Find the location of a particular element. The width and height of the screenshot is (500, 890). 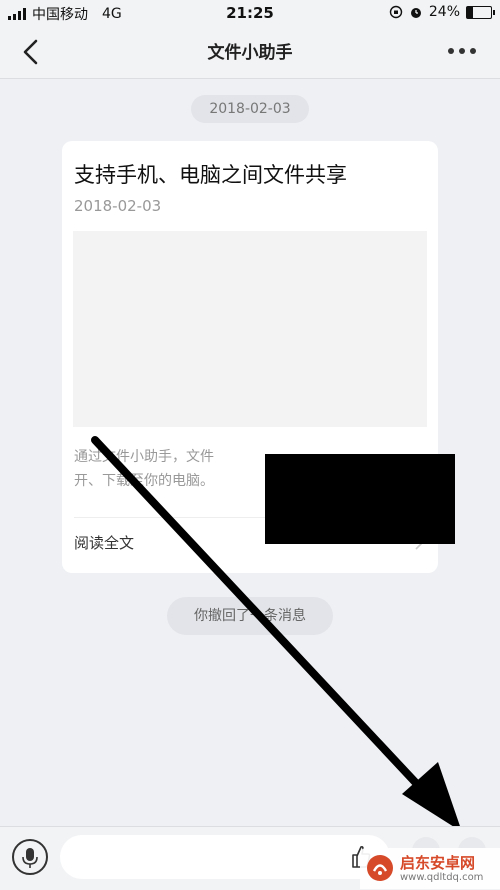

battery-percent: 24% is located at coordinates (444, 12).